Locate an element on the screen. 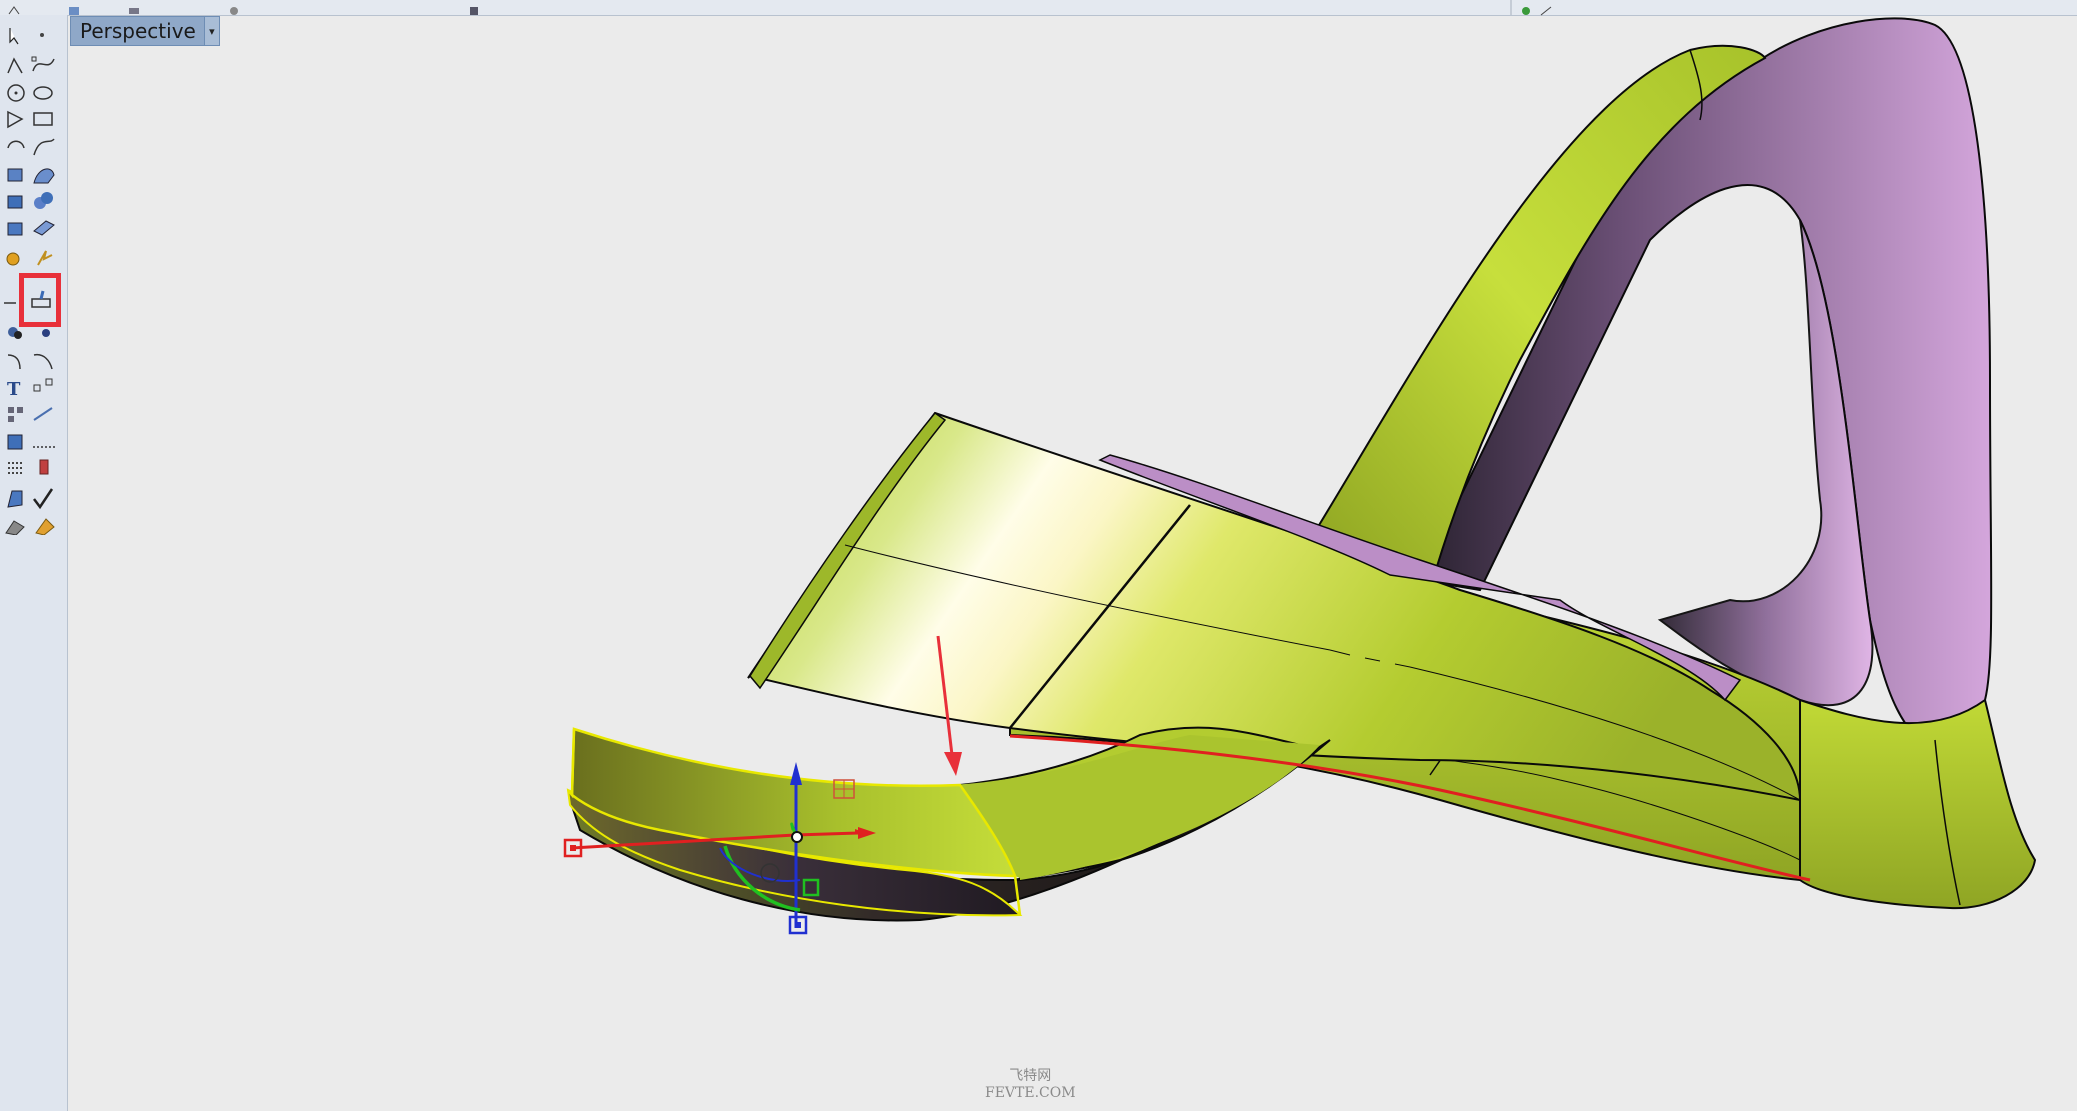 This screenshot has width=2077, height=1111. text-icon: T is located at coordinates (14, 389).